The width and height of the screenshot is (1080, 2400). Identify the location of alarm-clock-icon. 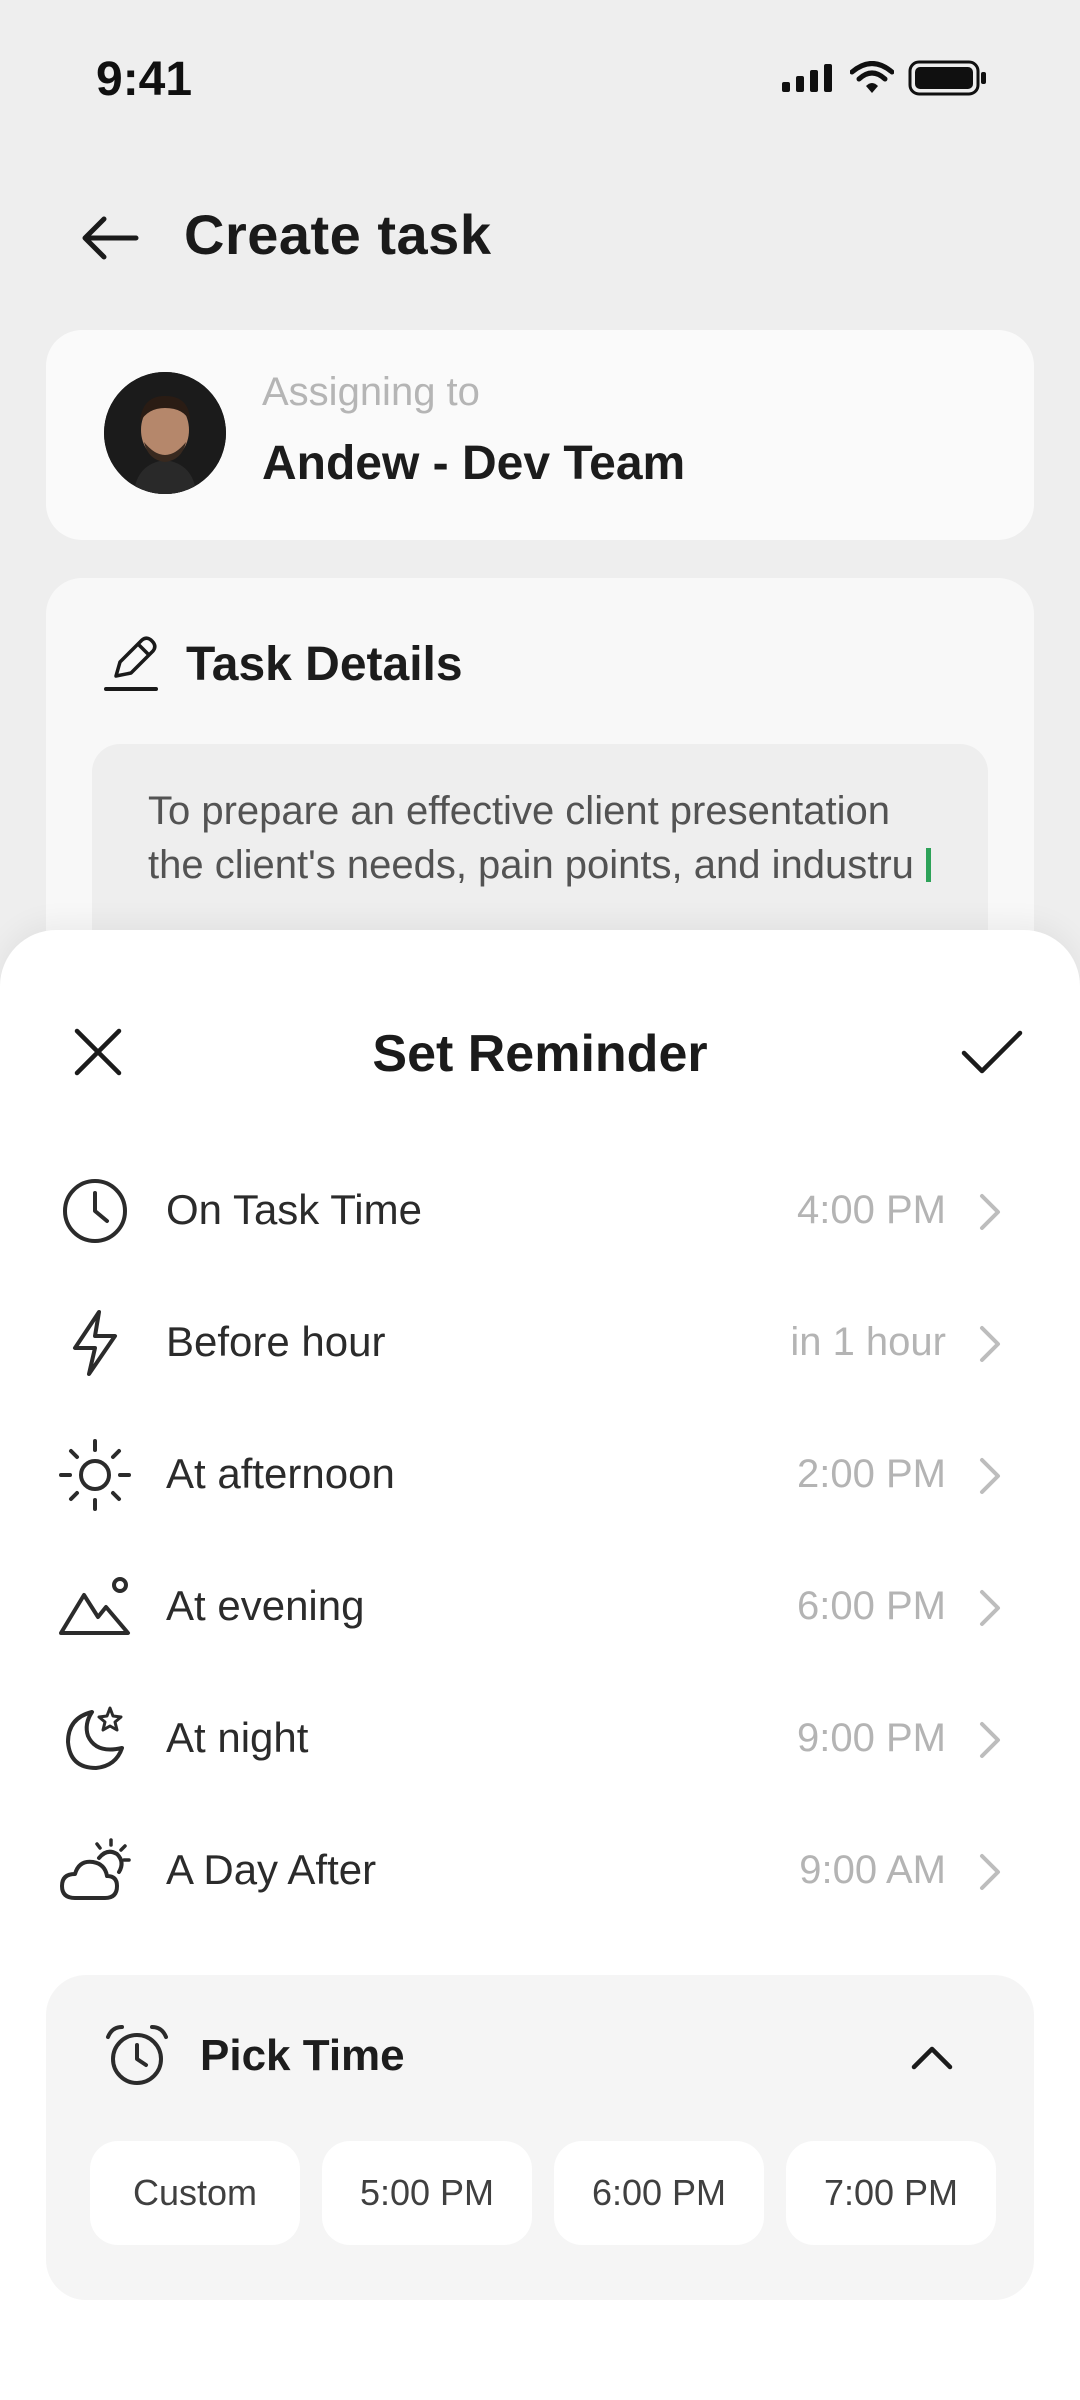
(137, 2056).